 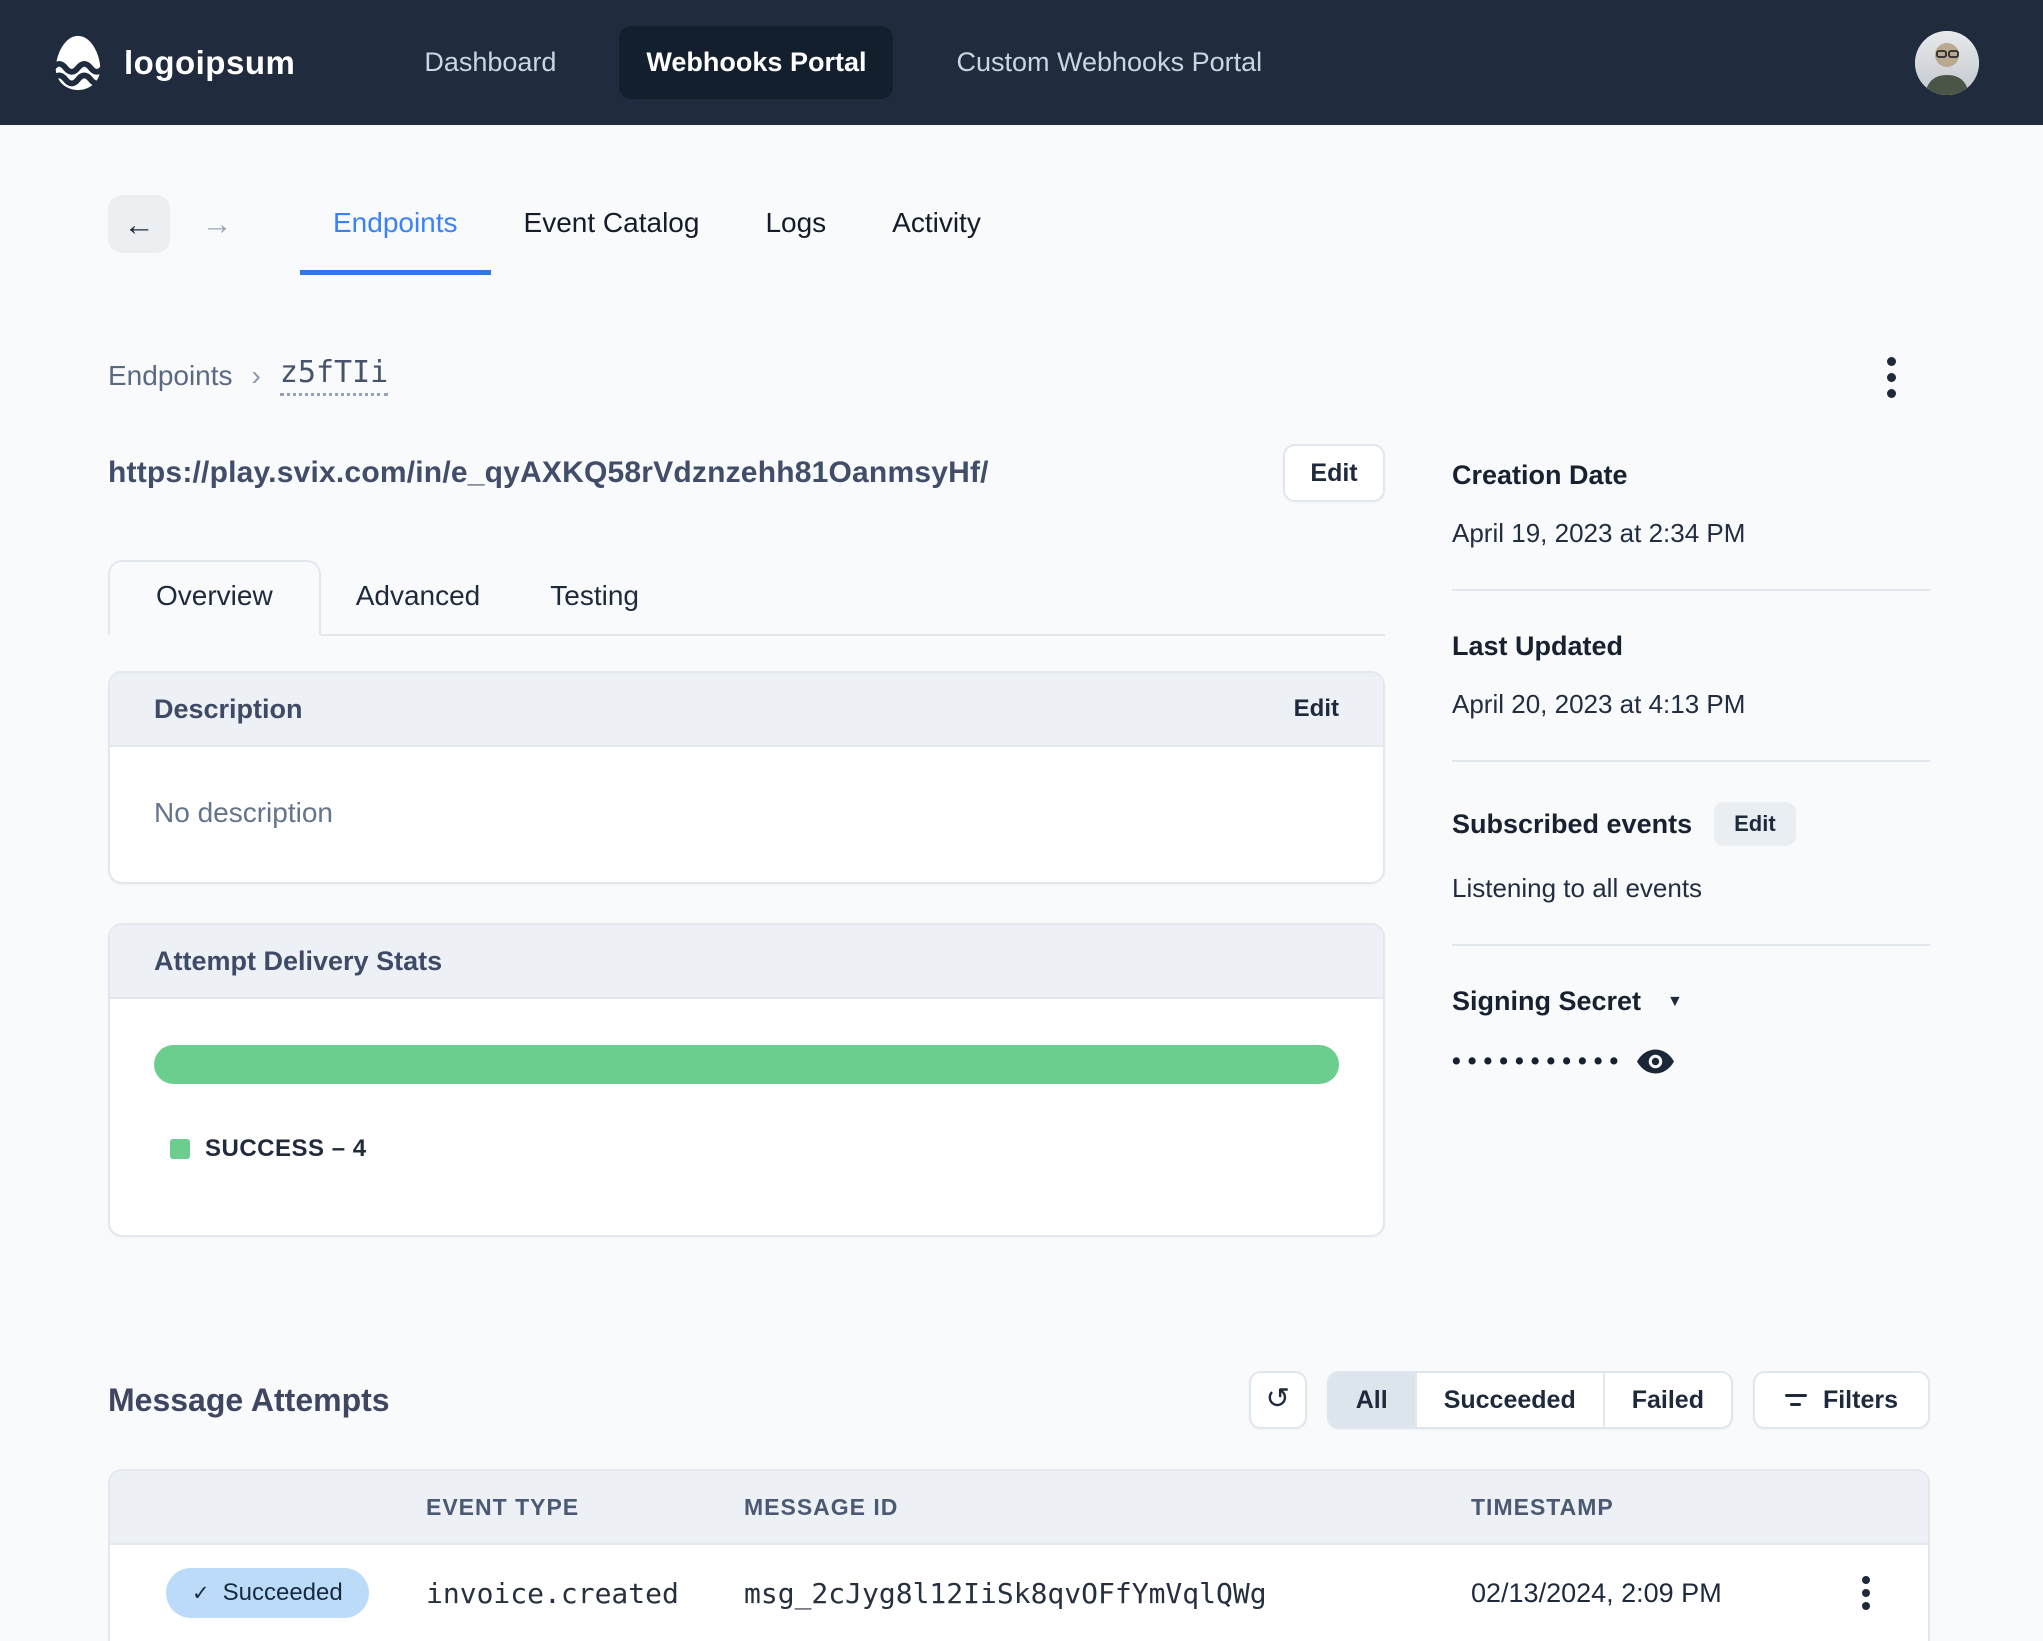 What do you see at coordinates (594, 598) in the screenshot?
I see `tab-testing: Testing` at bounding box center [594, 598].